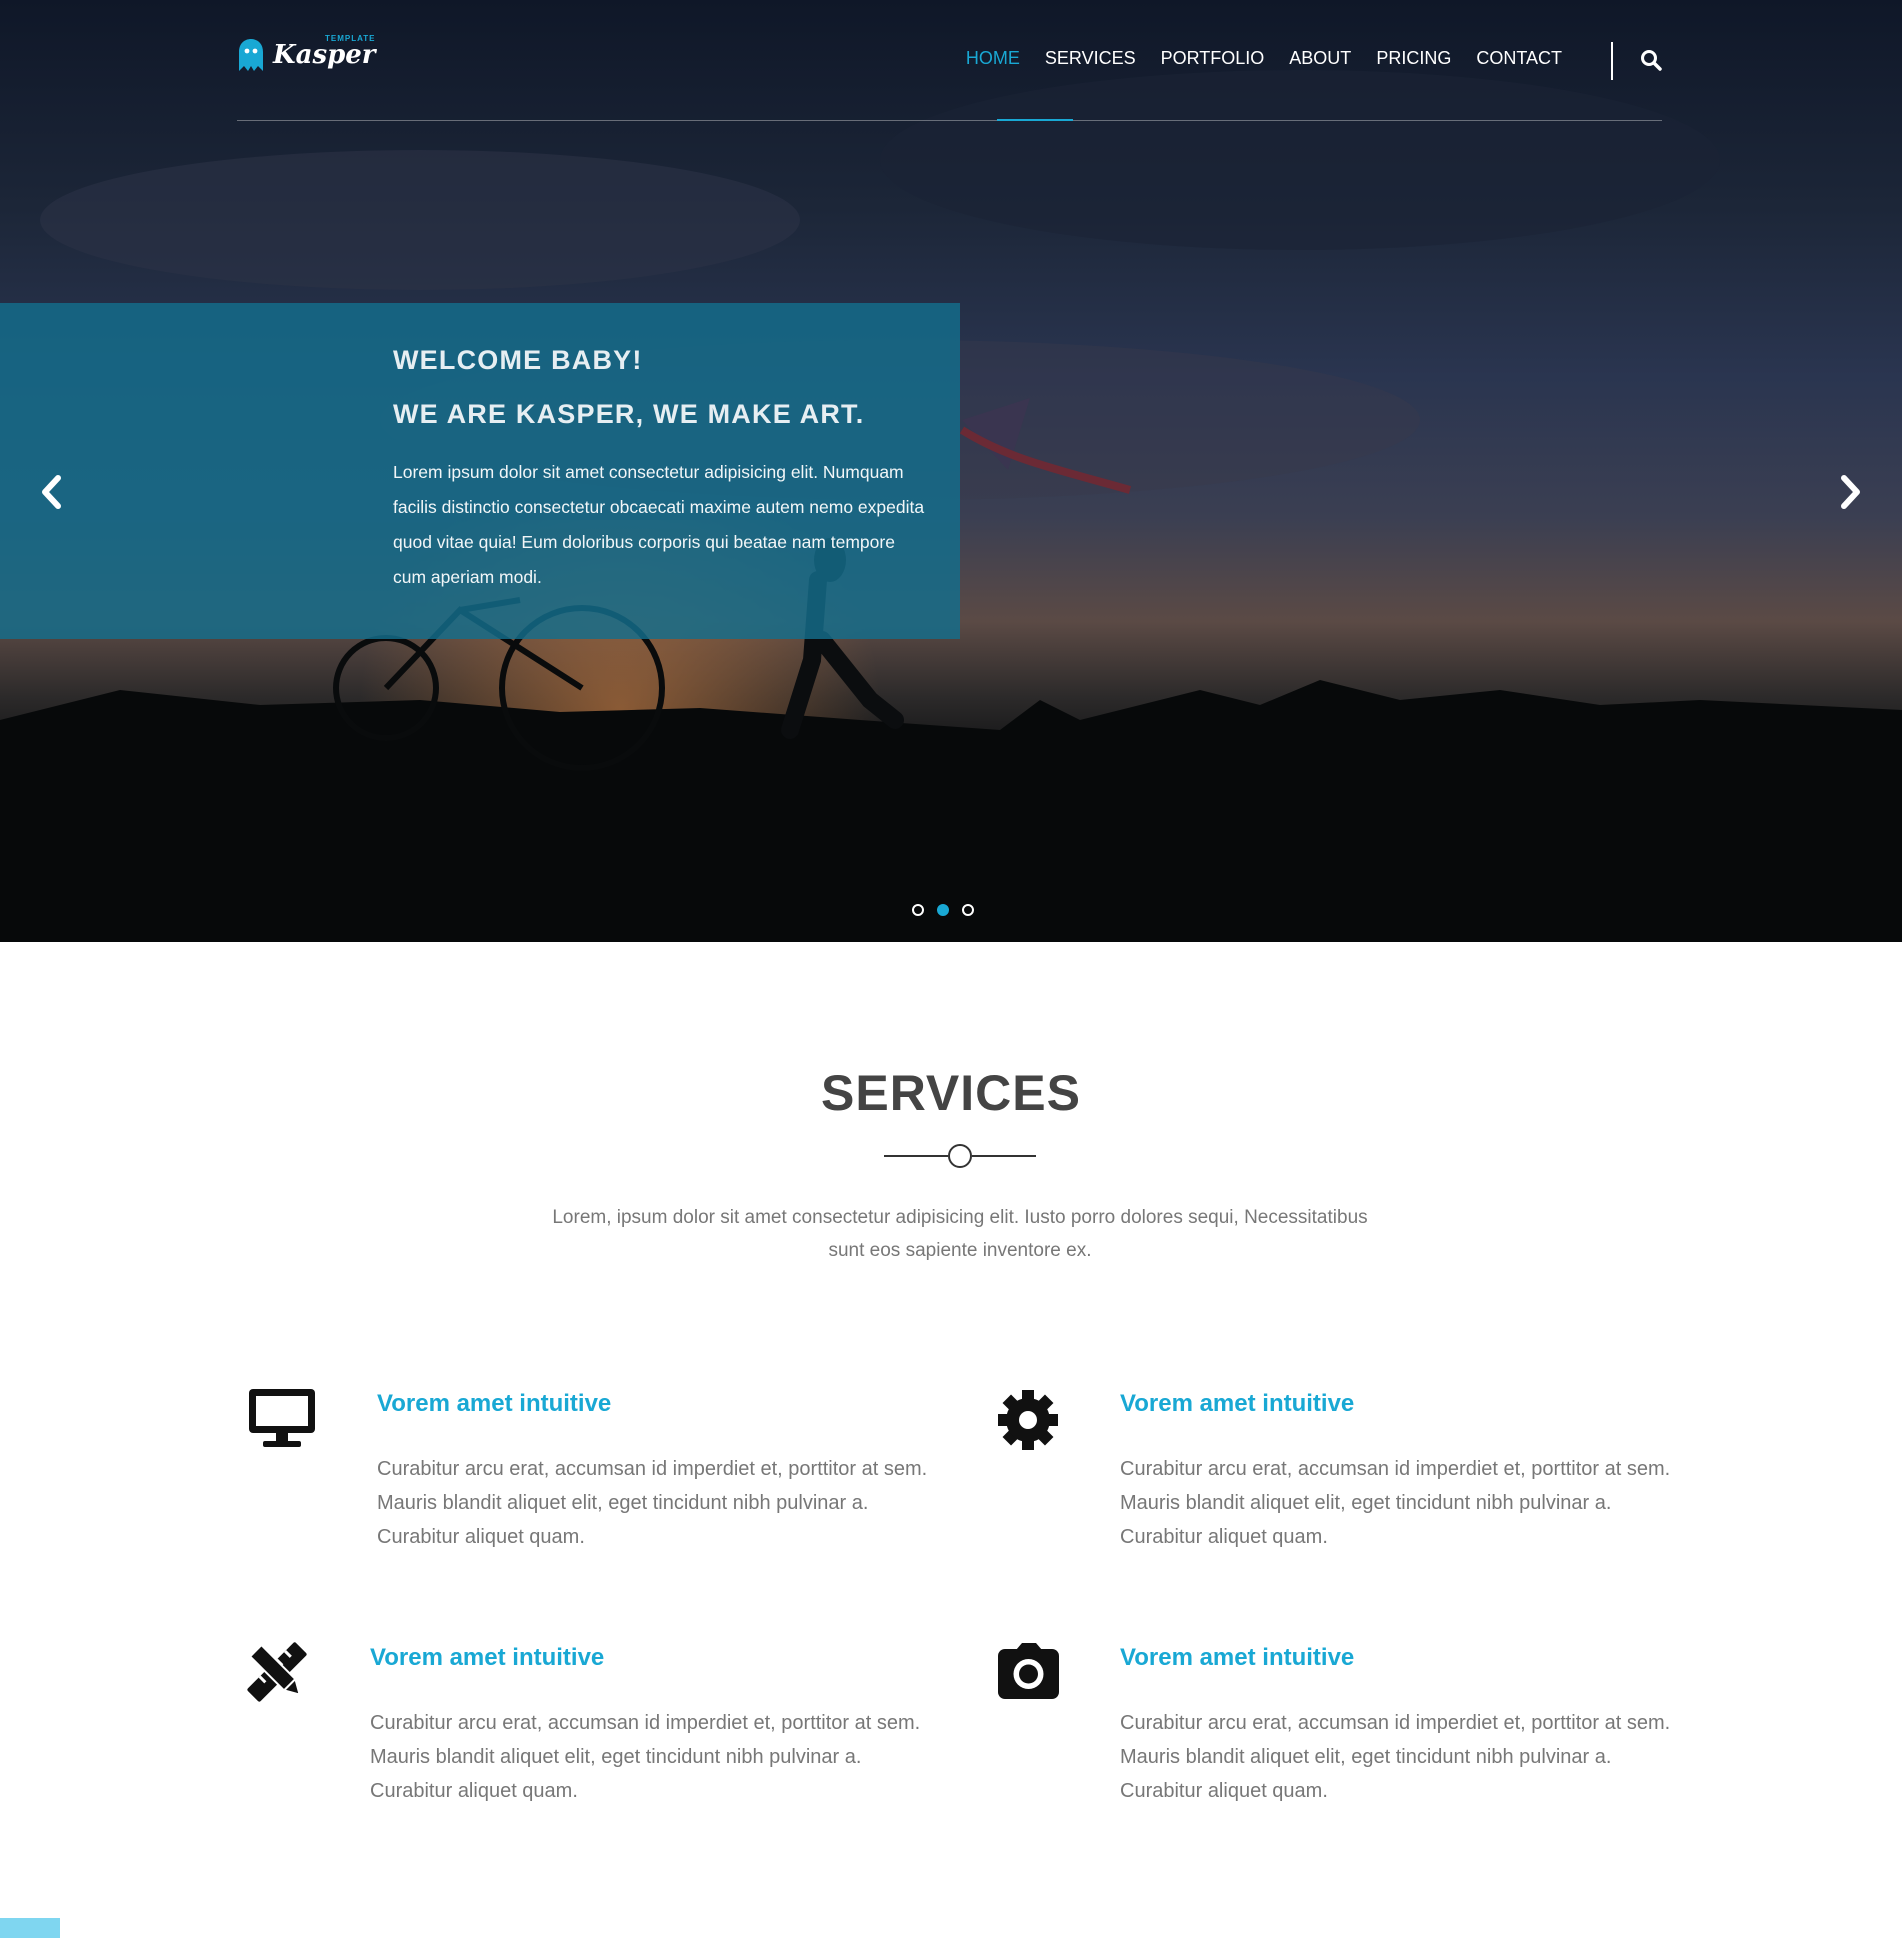 This screenshot has height=1938, width=1902. What do you see at coordinates (1213, 58) in the screenshot?
I see `nav-item-portfolio: PORTFOLIO` at bounding box center [1213, 58].